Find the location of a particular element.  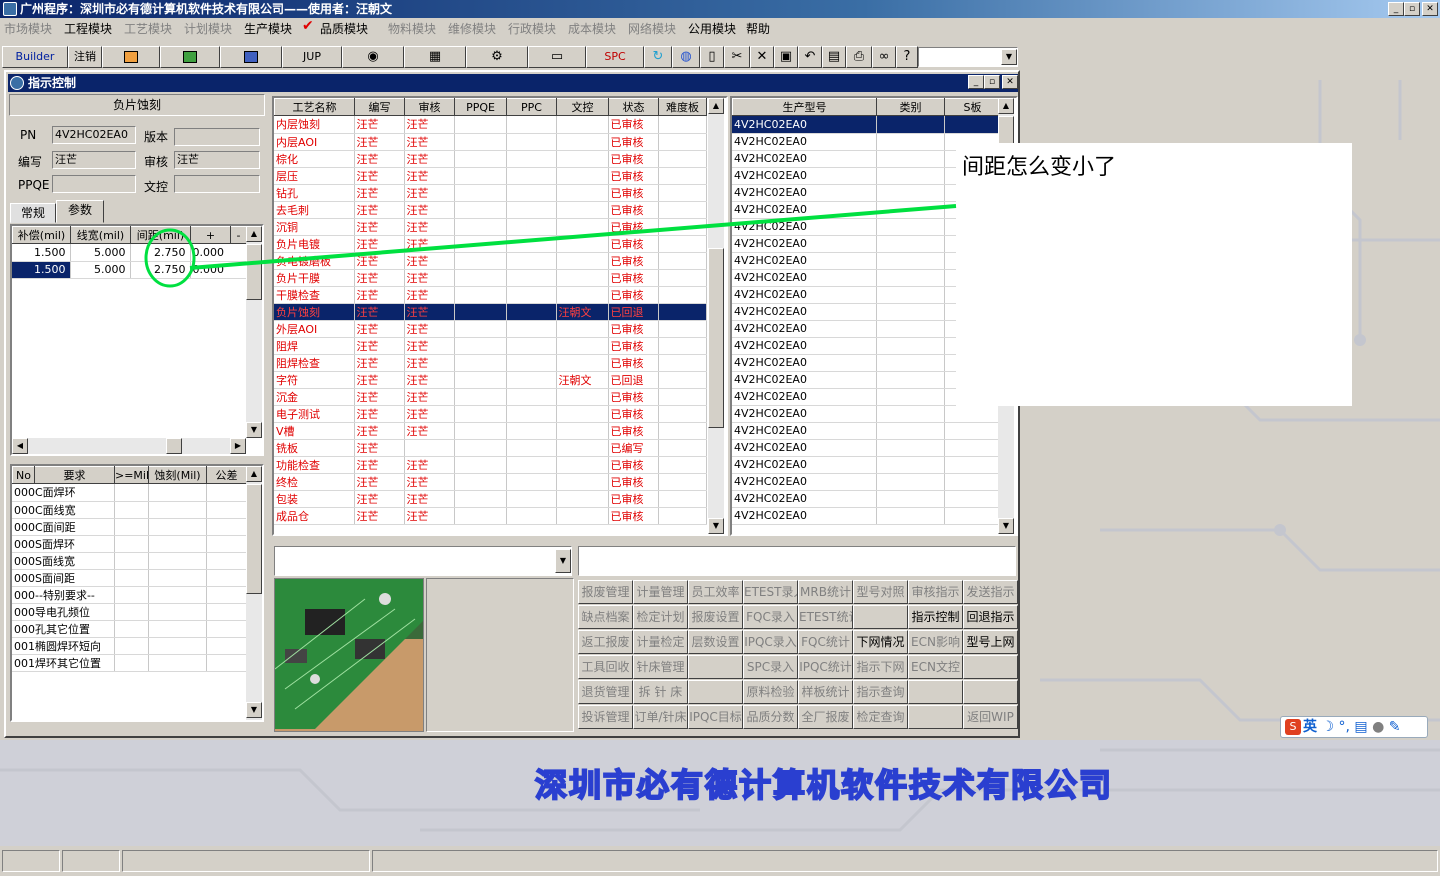

table-row: 000--特别要求-- is located at coordinates (129, 595).